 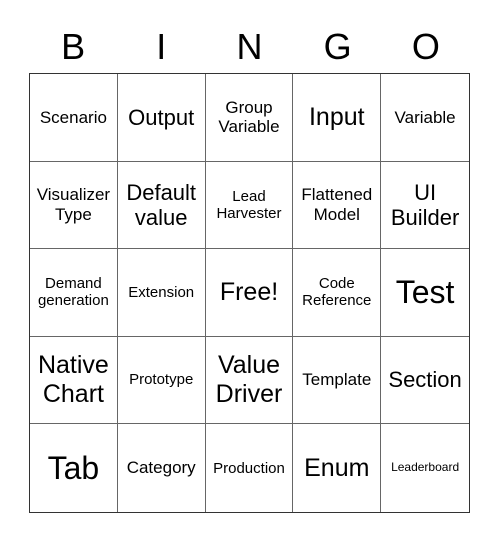 I want to click on bingo-cell: Demand generation, so click(x=74, y=293).